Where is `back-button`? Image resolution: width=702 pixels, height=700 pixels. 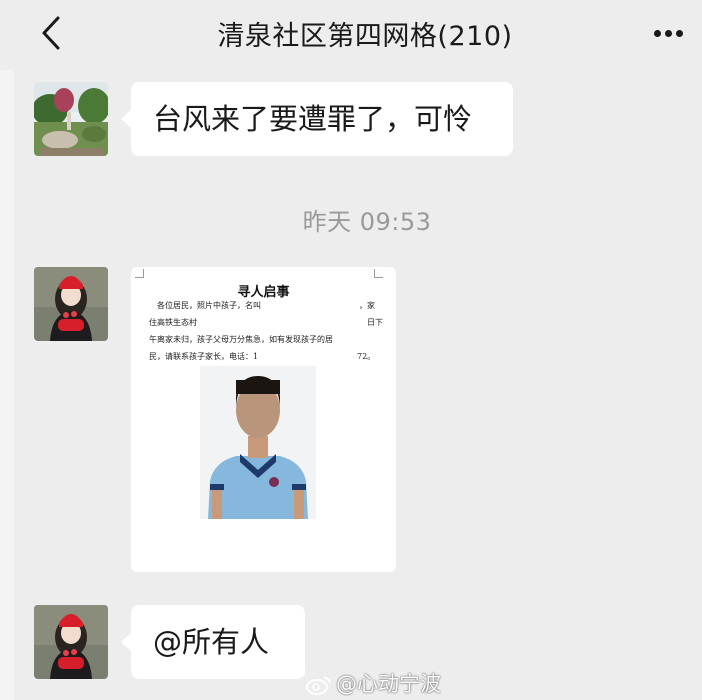
back-button is located at coordinates (54, 34).